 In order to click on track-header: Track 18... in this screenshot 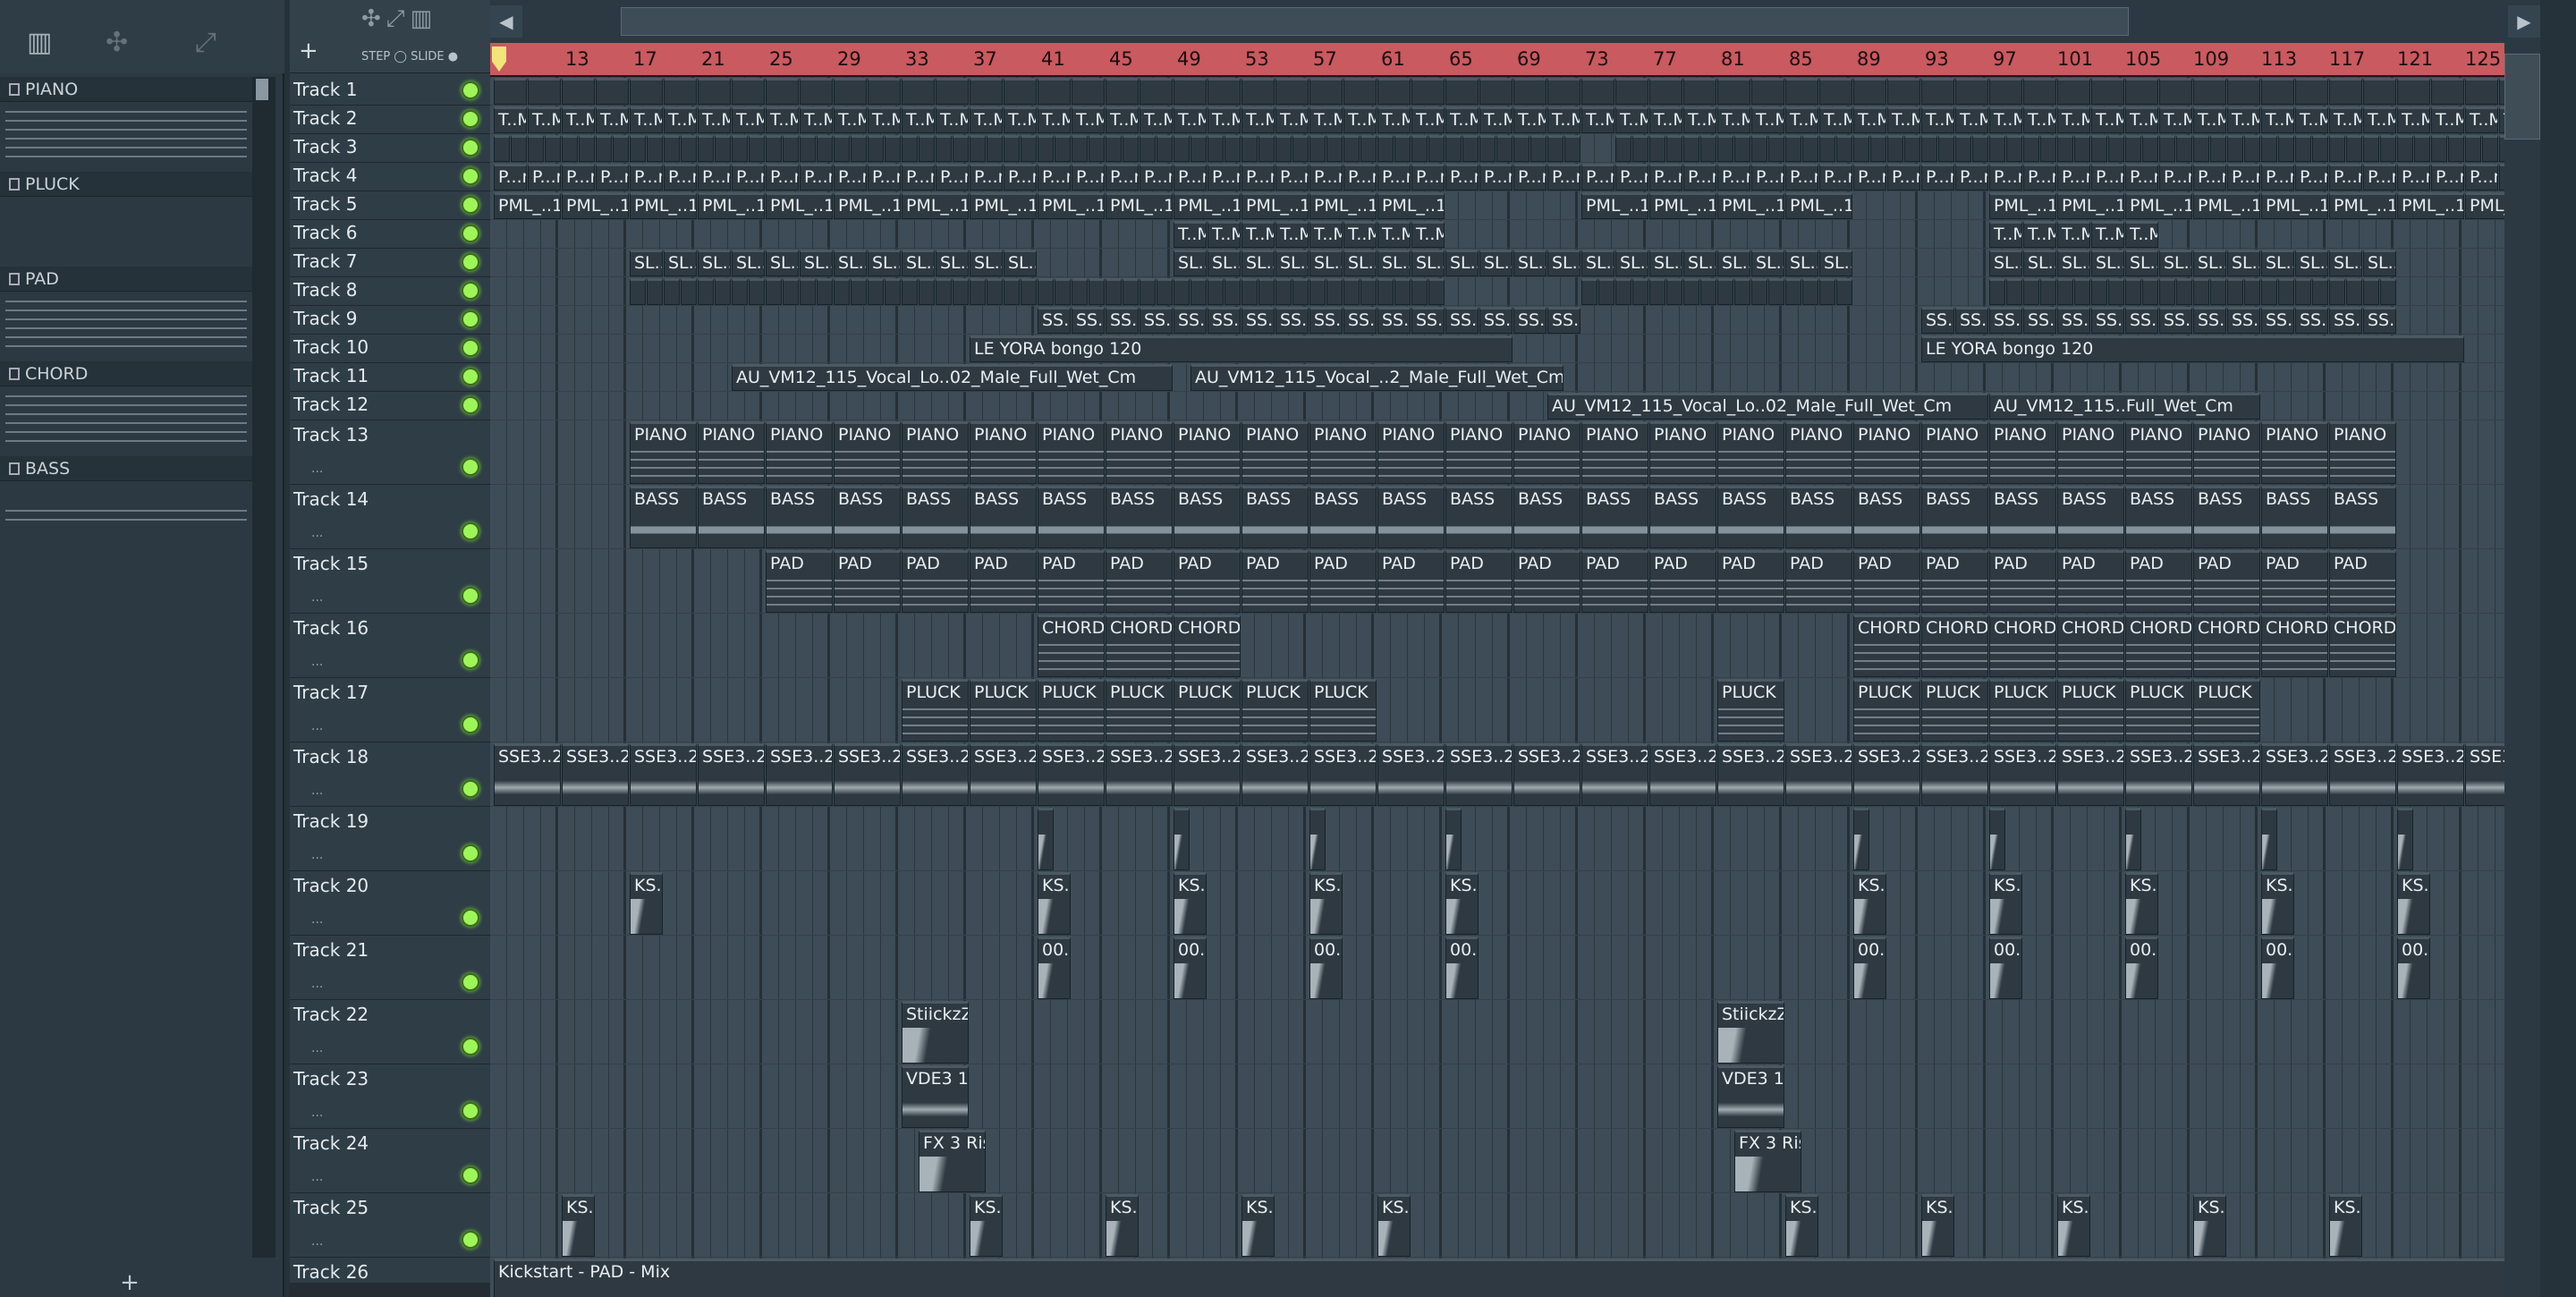, I will do `click(390, 775)`.